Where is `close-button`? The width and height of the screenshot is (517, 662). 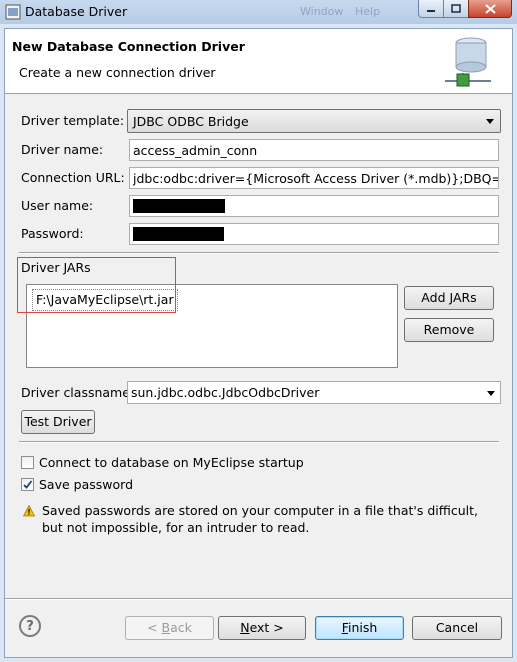 close-button is located at coordinates (490, 9).